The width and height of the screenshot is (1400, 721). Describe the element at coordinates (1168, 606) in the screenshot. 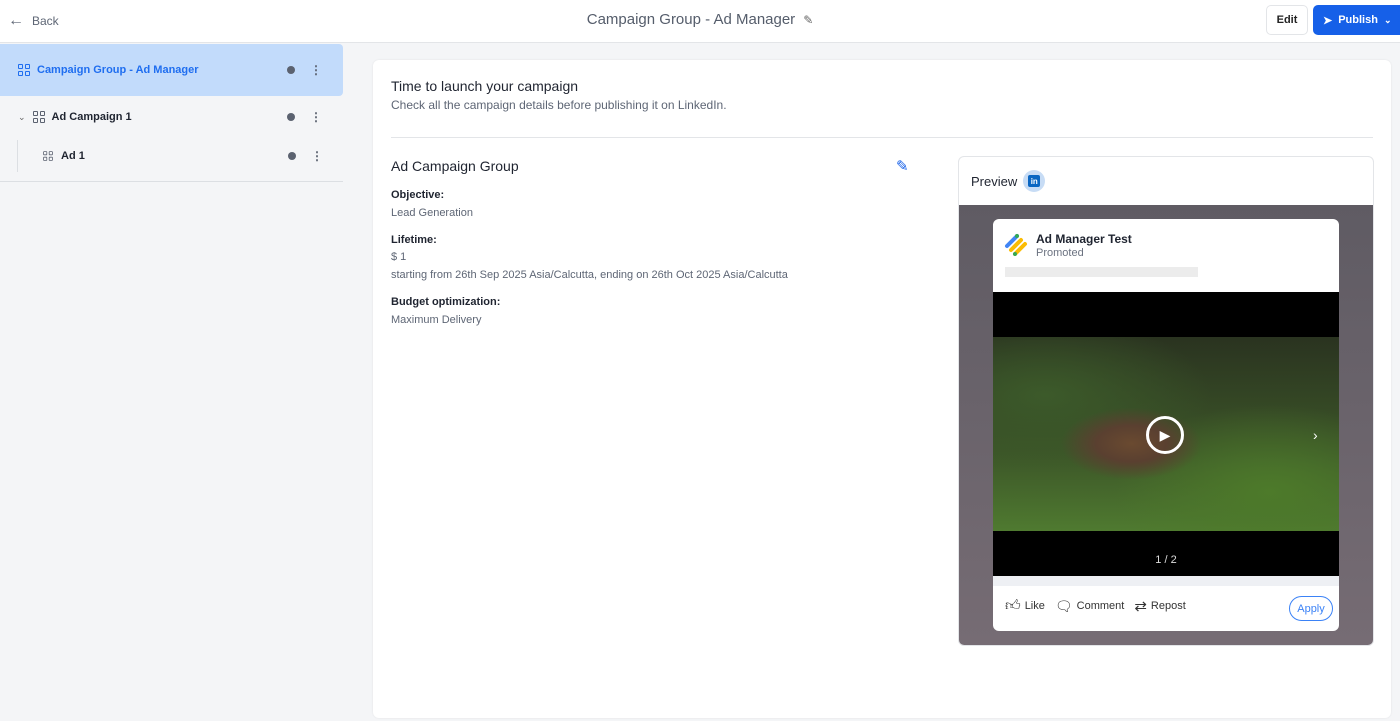

I see `repost-label: Repost` at that location.